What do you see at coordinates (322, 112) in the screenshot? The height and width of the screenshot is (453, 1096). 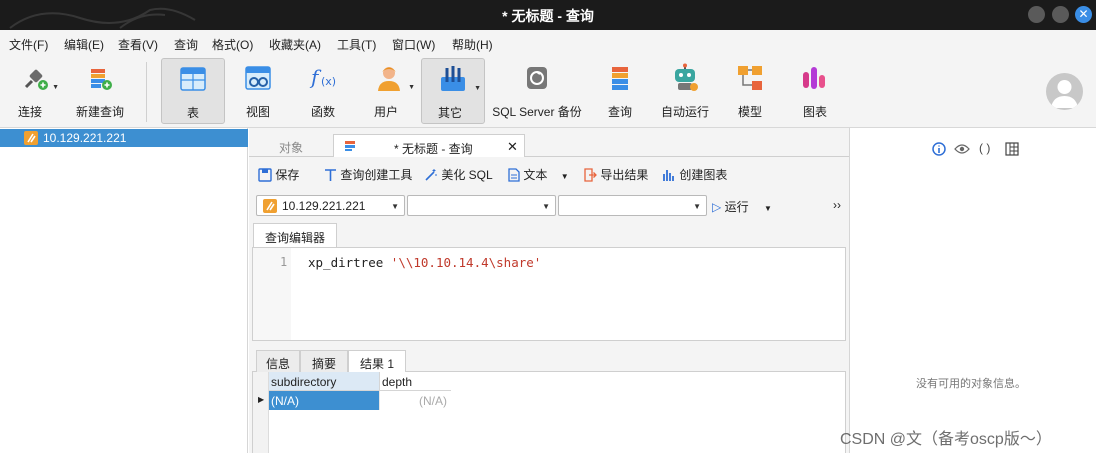 I see `function-label: 函数` at bounding box center [322, 112].